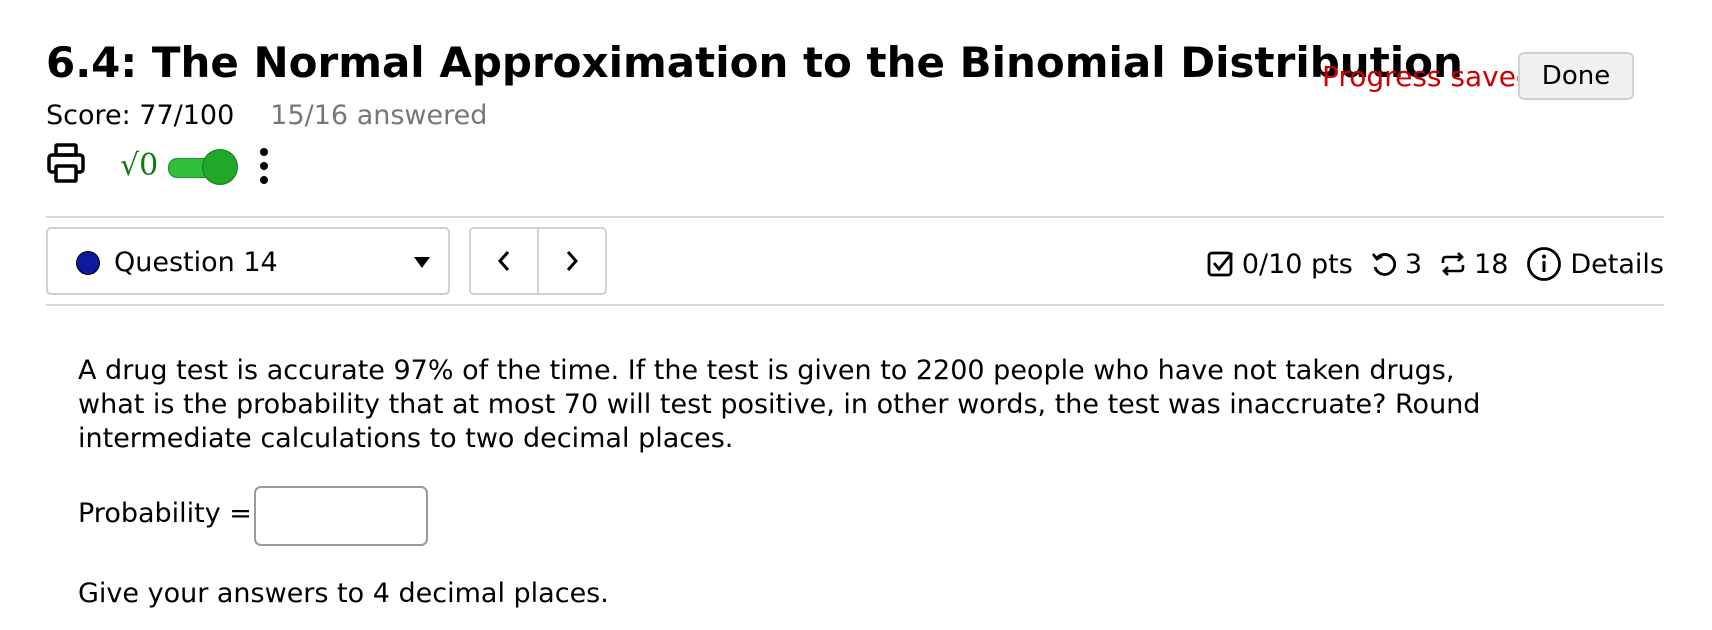  I want to click on question-selector: Question 14, so click(248, 261).